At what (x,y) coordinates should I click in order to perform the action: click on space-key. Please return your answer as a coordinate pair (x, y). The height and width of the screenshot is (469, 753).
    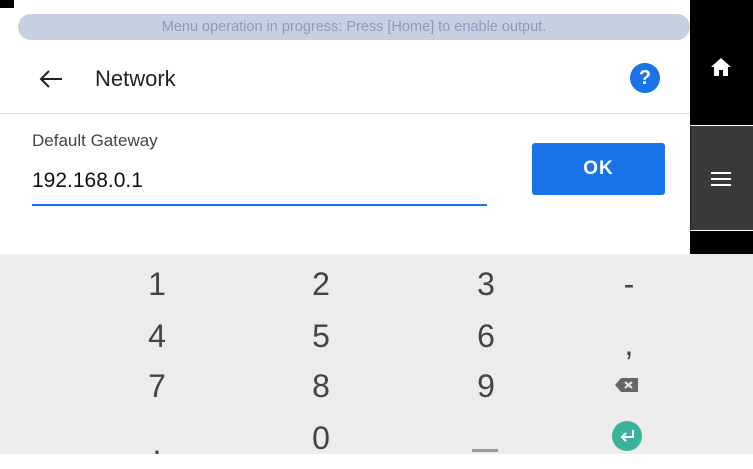
    Looking at the image, I should click on (485, 450).